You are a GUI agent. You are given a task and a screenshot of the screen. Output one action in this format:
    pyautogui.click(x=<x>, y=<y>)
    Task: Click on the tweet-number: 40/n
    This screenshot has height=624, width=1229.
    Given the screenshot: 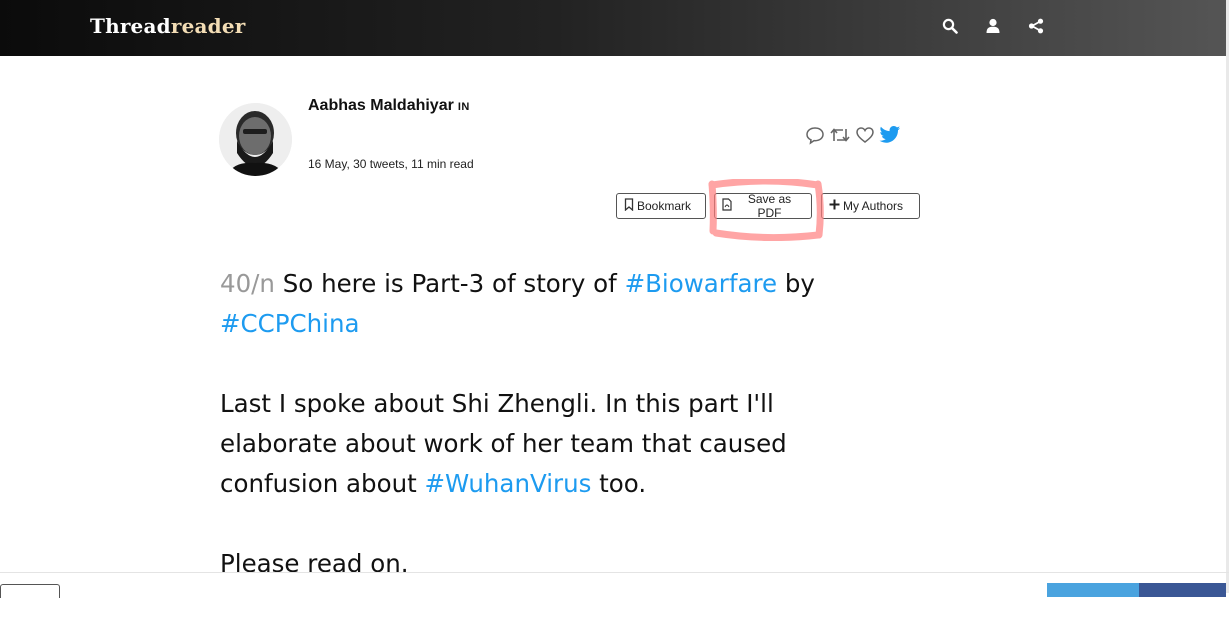 What is the action you would take?
    pyautogui.click(x=247, y=283)
    